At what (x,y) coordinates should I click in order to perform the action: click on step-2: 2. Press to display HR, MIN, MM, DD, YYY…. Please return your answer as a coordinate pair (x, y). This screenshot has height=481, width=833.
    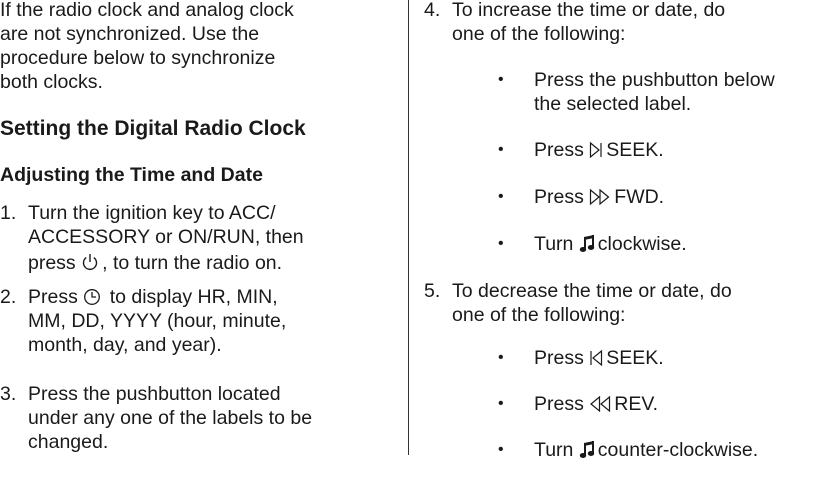
    Looking at the image, I should click on (143, 321).